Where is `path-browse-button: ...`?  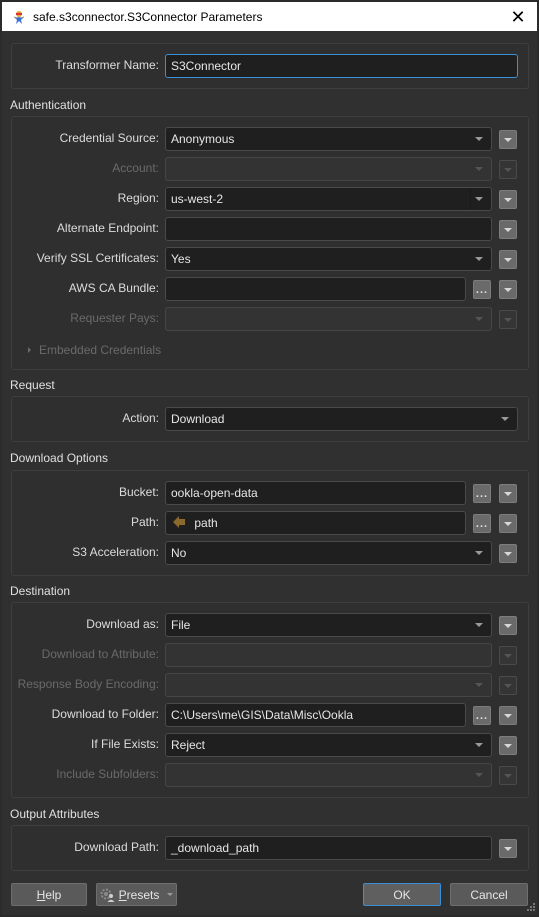
path-browse-button: ... is located at coordinates (482, 523).